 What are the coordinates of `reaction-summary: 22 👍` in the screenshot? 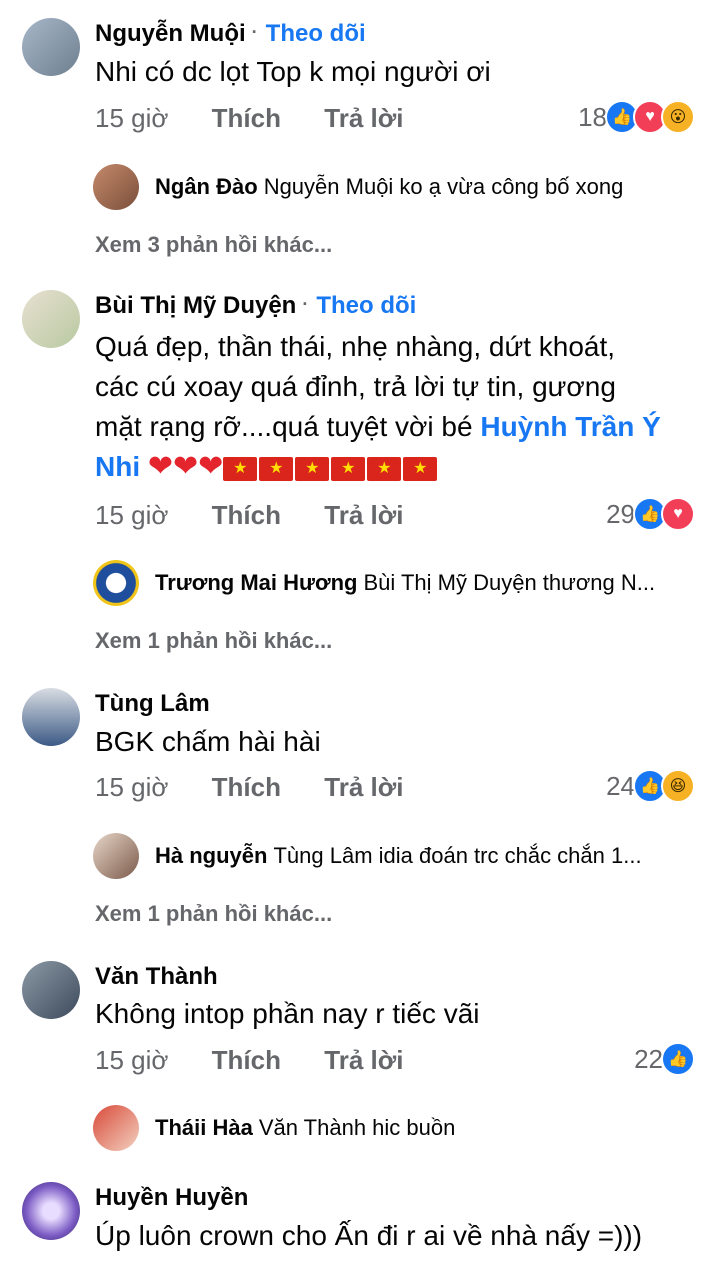 It's located at (664, 1059).